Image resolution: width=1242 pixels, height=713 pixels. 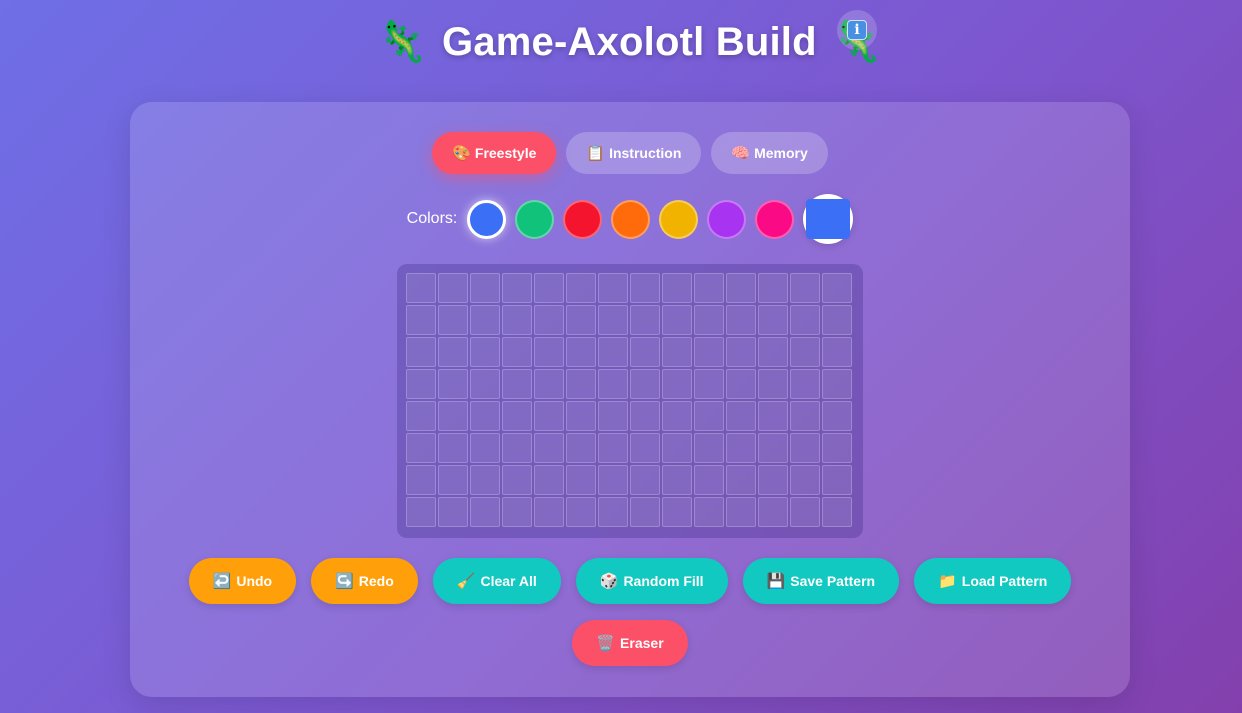 What do you see at coordinates (821, 581) in the screenshot?
I see `save-pattern-button: 💾 Save Pattern` at bounding box center [821, 581].